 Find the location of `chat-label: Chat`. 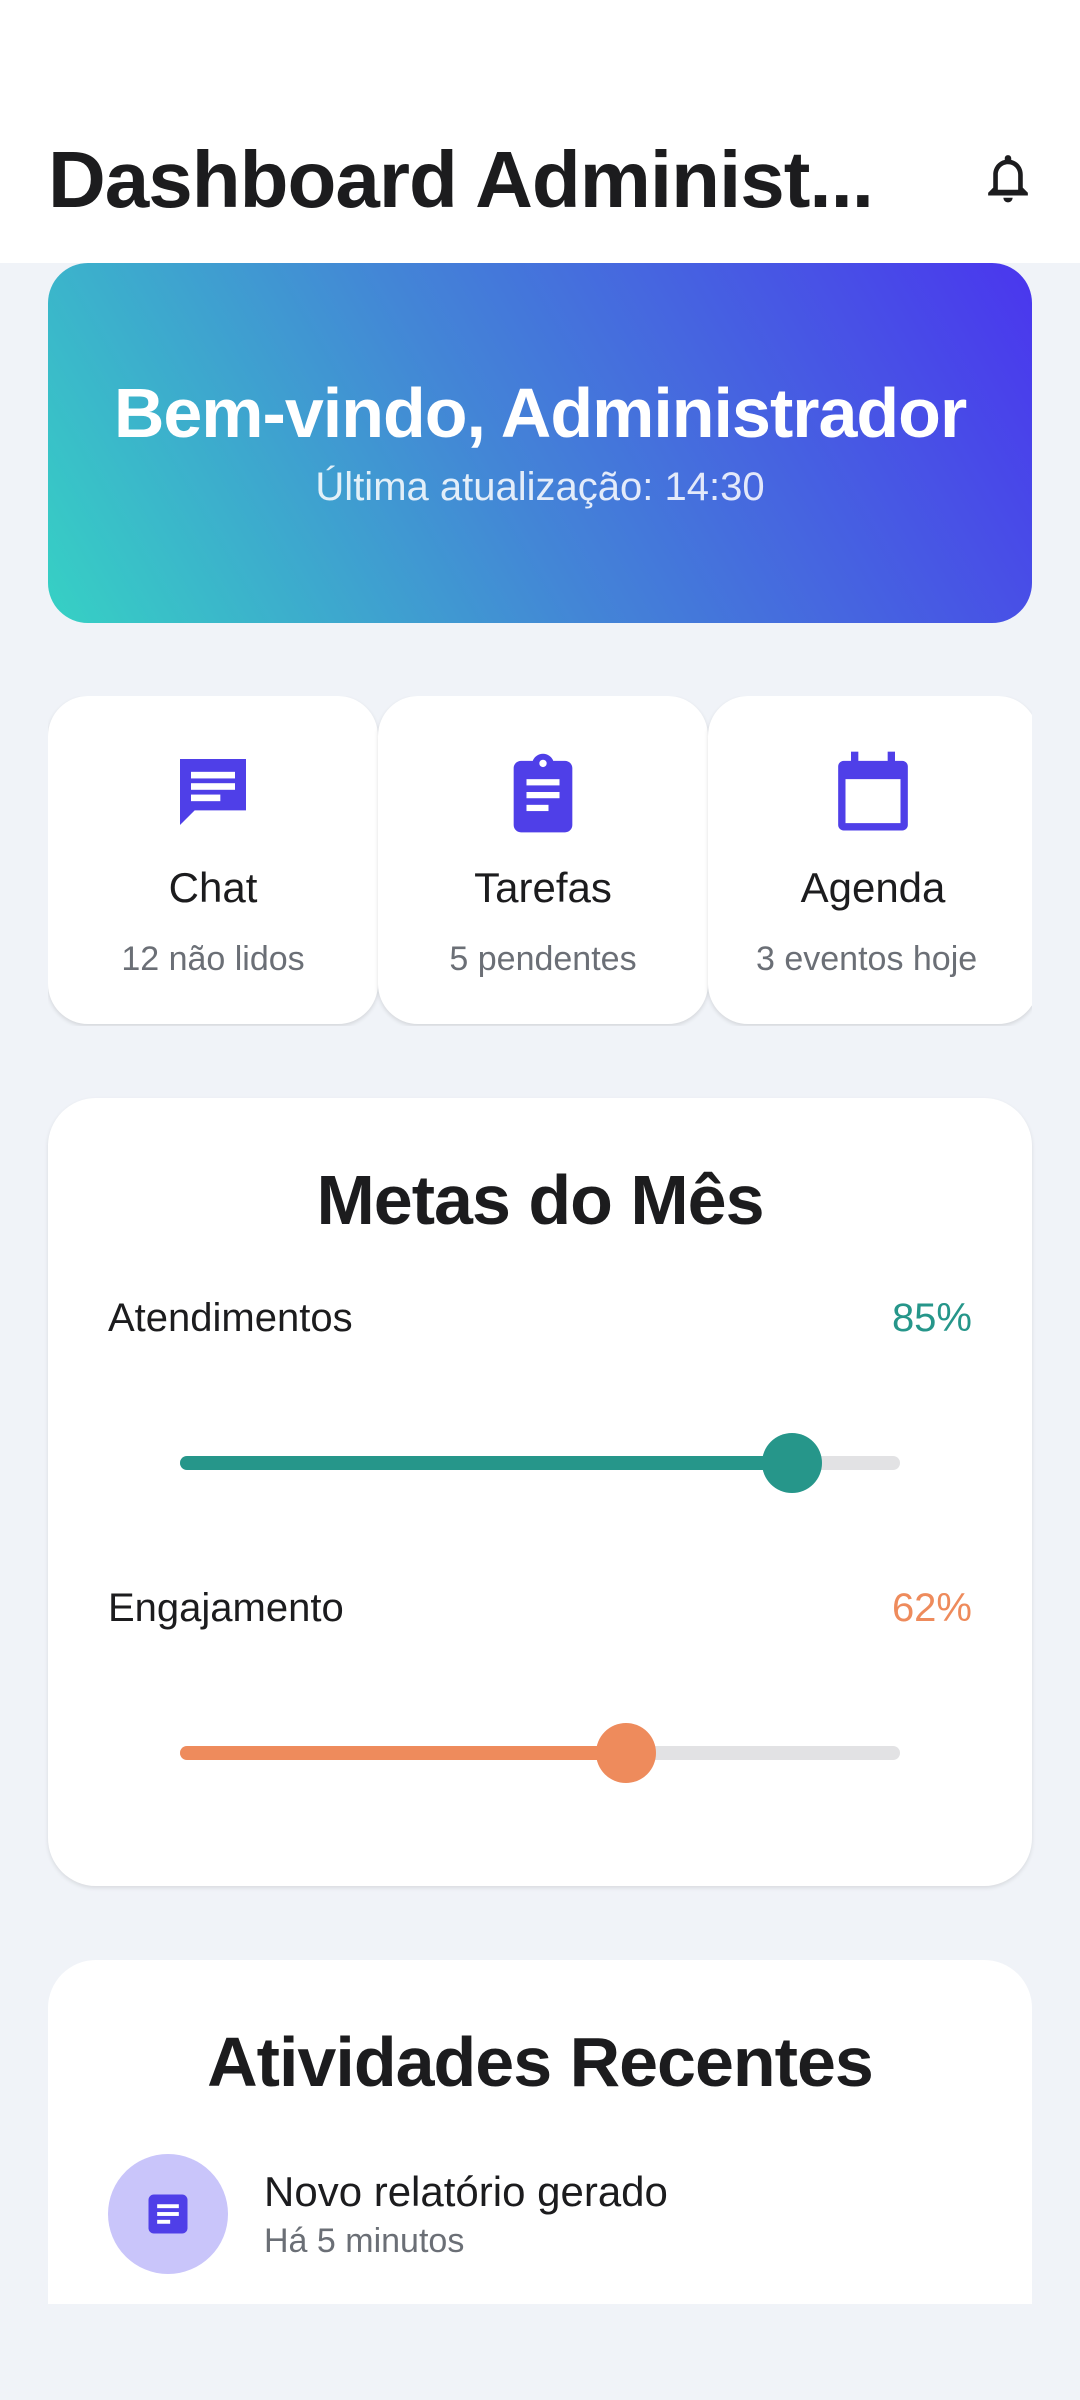

chat-label: Chat is located at coordinates (213, 887).